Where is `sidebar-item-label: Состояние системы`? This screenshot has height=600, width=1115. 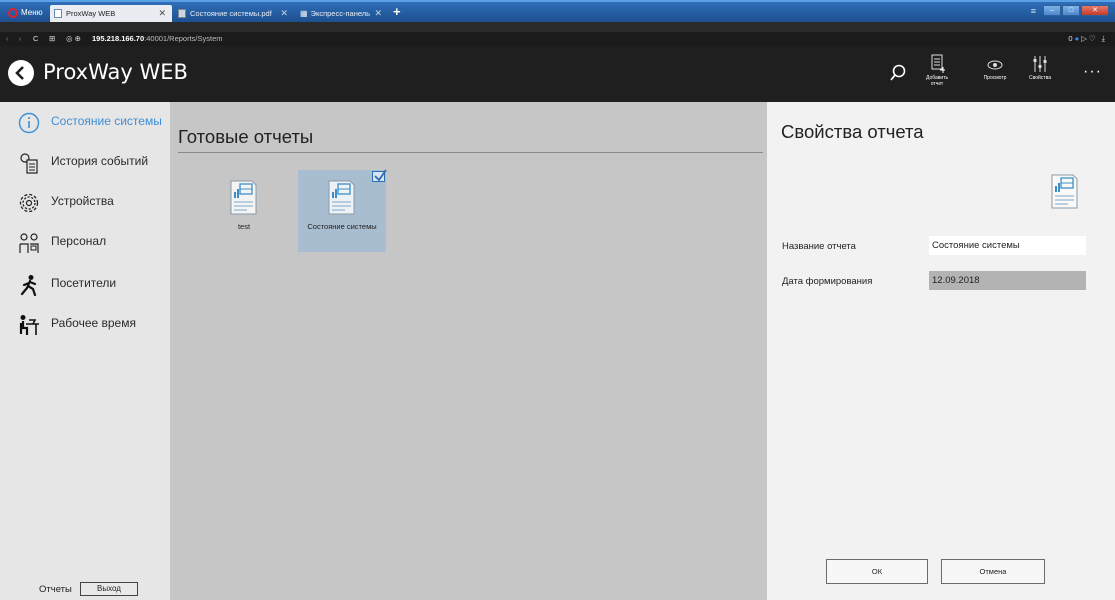 sidebar-item-label: Состояние системы is located at coordinates (106, 121).